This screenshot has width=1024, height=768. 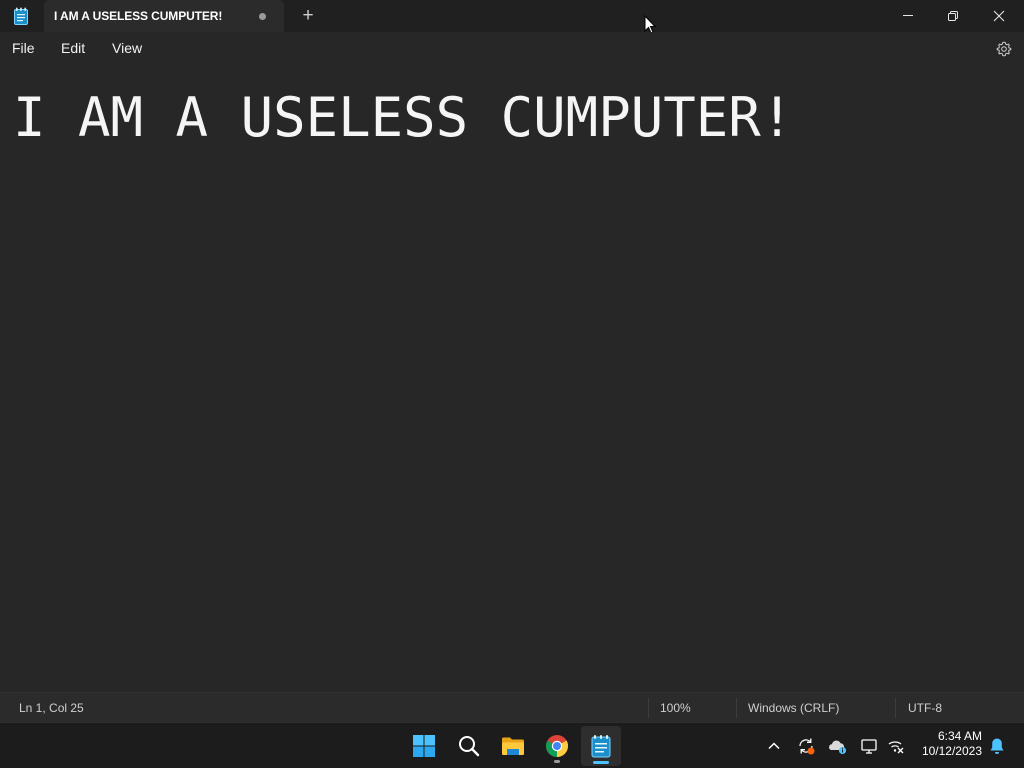 I want to click on menu-bar: File Edit View, so click(x=512, y=49).